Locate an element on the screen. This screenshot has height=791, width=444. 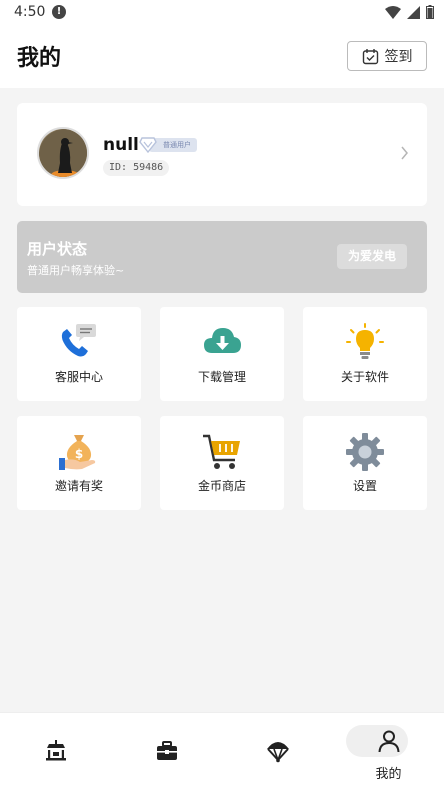
customer-service-icon is located at coordinates (78, 340).